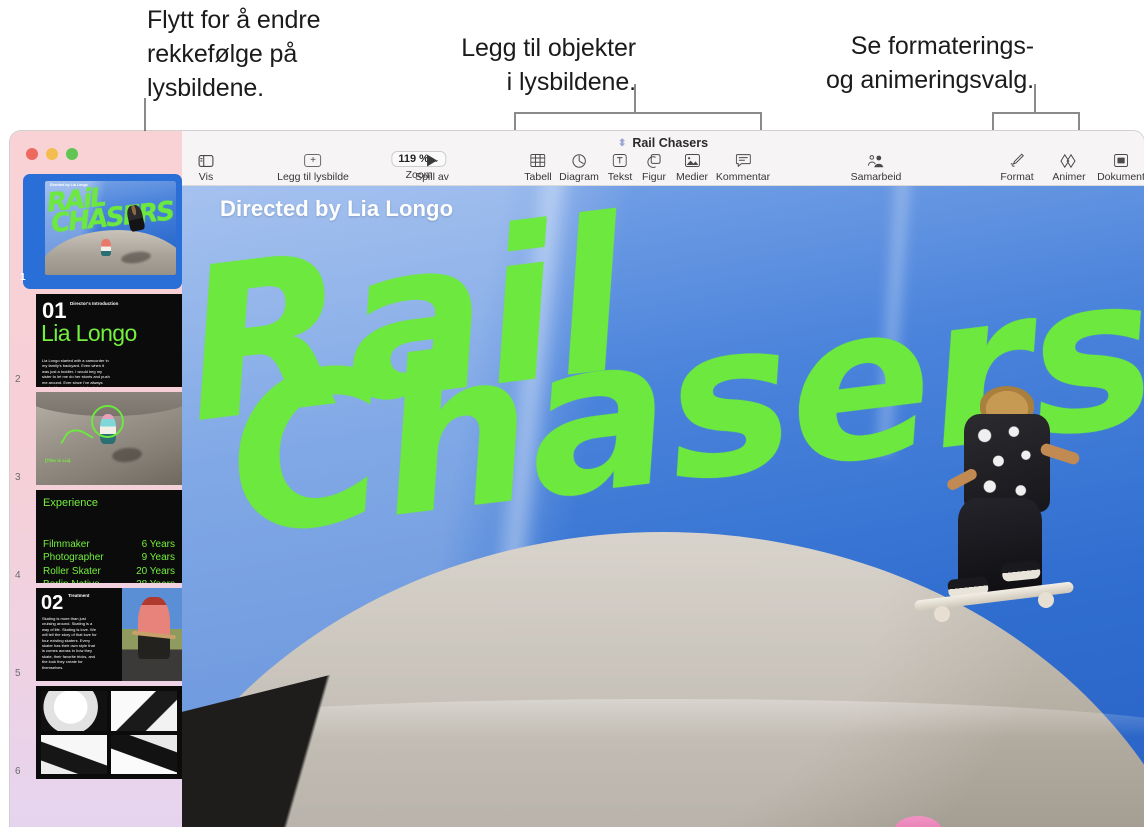  Describe the element at coordinates (538, 160) in the screenshot. I see `table-icon` at that location.